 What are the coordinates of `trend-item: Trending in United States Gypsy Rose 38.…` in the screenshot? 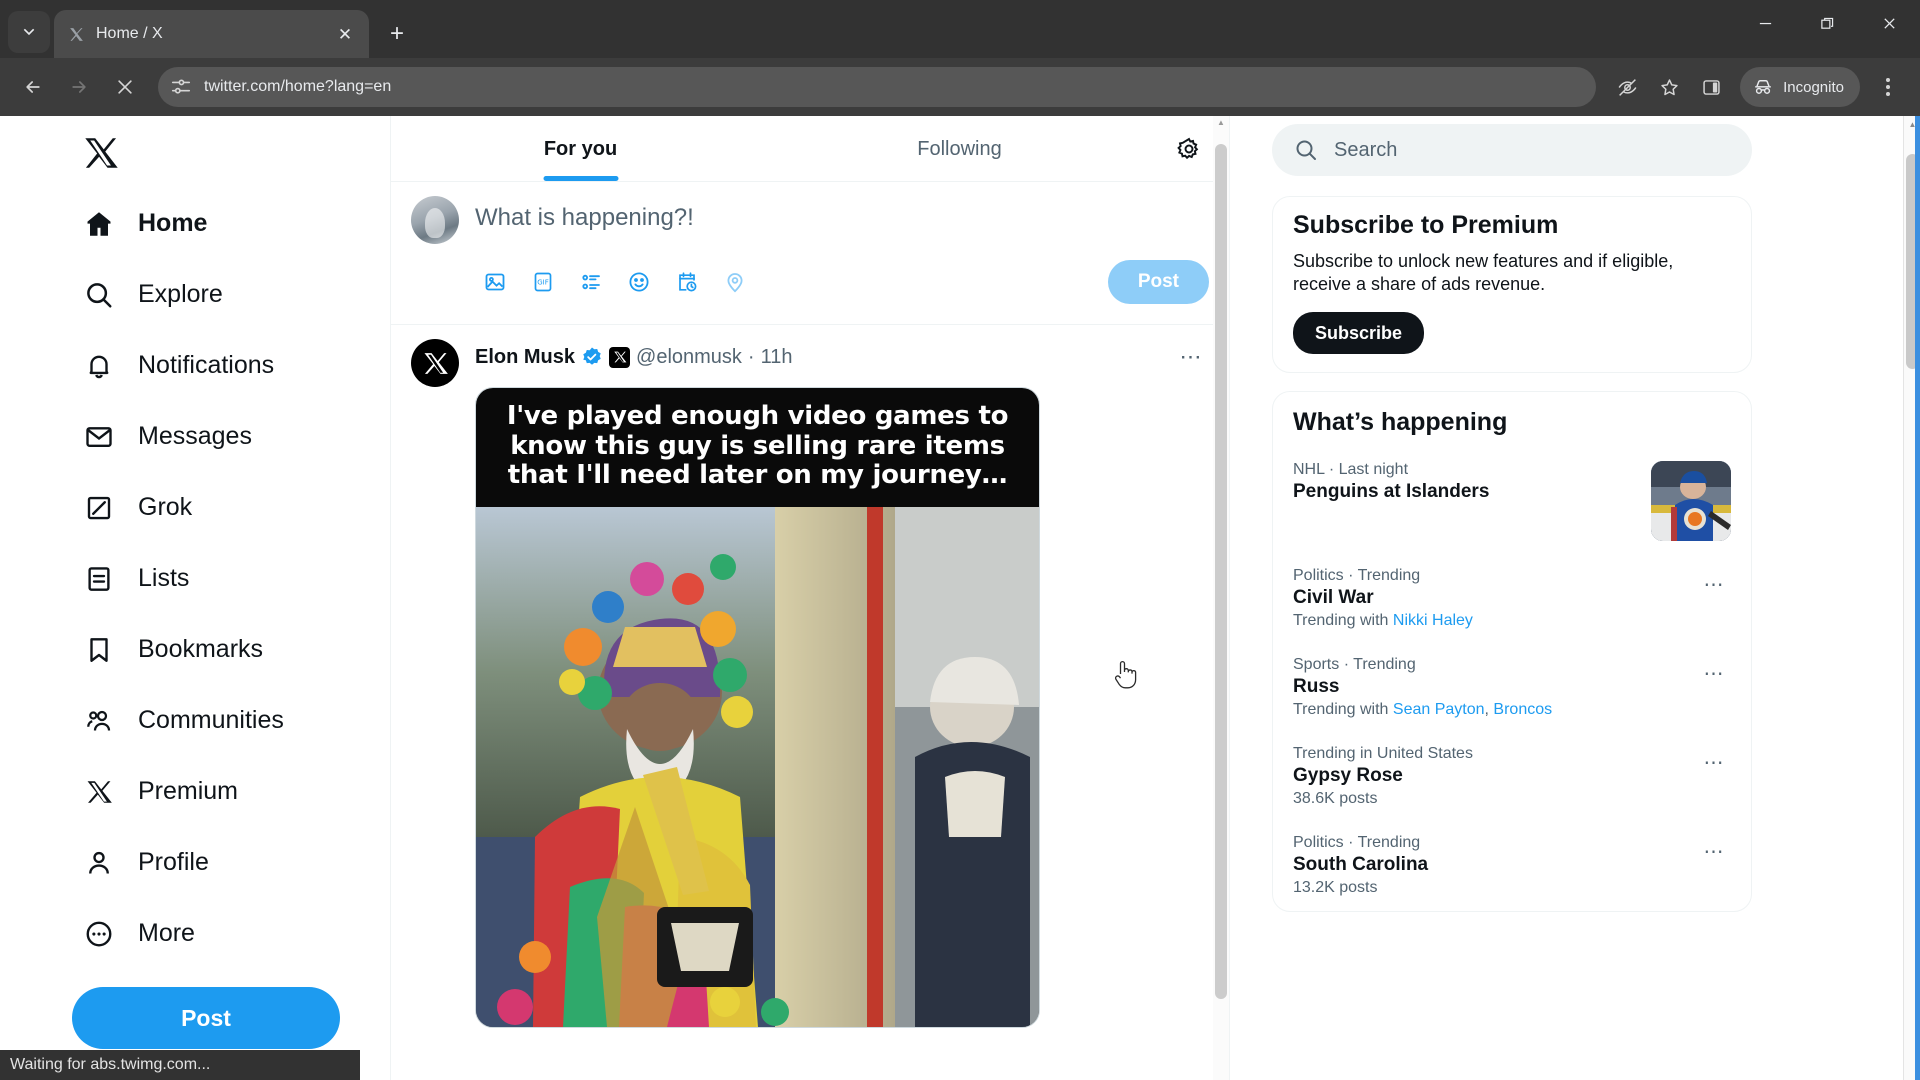 It's located at (1512, 777).